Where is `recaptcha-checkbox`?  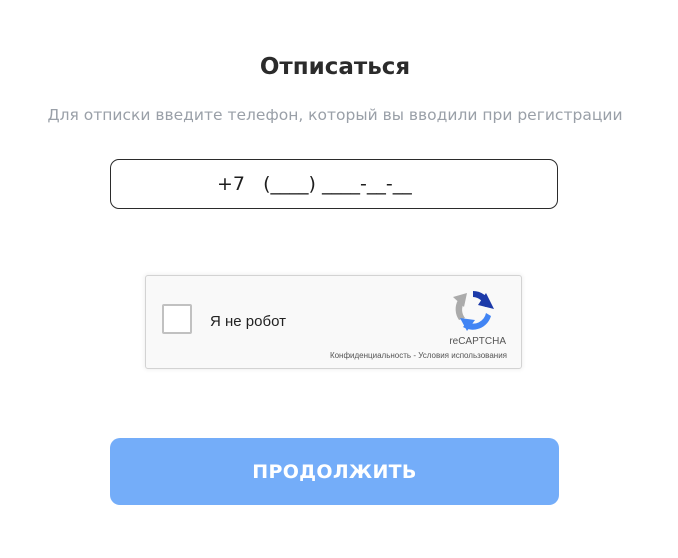
recaptcha-checkbox is located at coordinates (177, 319).